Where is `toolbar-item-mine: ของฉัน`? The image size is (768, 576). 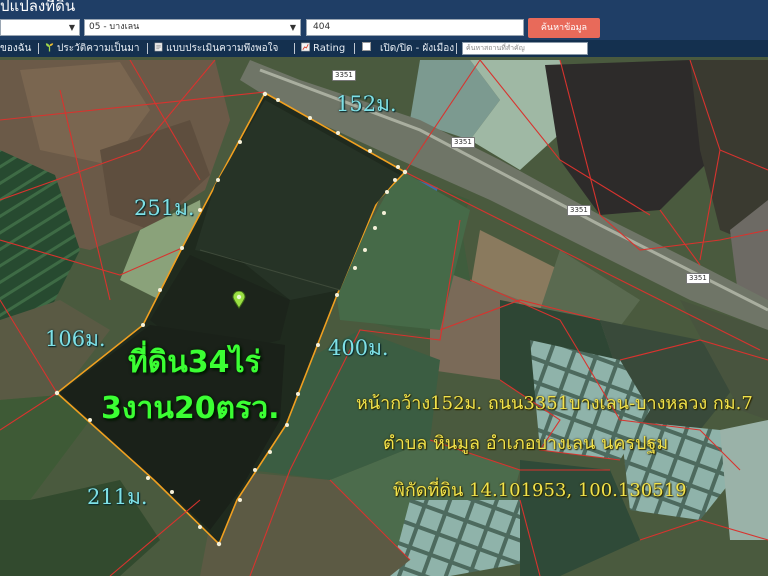 toolbar-item-mine: ของฉัน is located at coordinates (15, 48).